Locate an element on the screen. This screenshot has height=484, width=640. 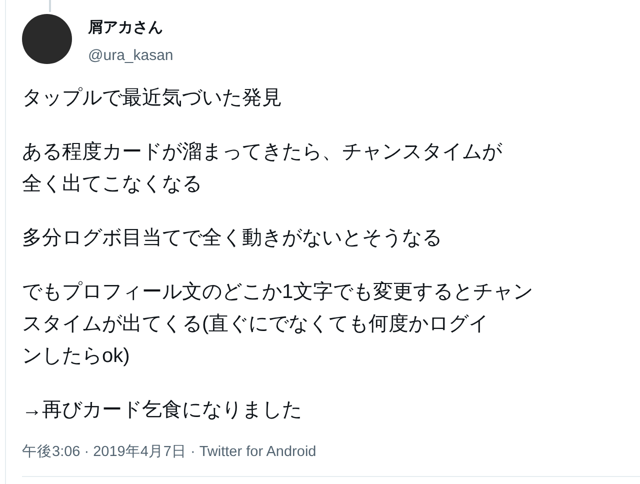
tweet-paragraph: でもプロフィール文のどこか1文字でも変更するとチャン スタイムが出てくる(直ぐにでなくても何度かログイ ンしたらok) is located at coordinates (278, 324).